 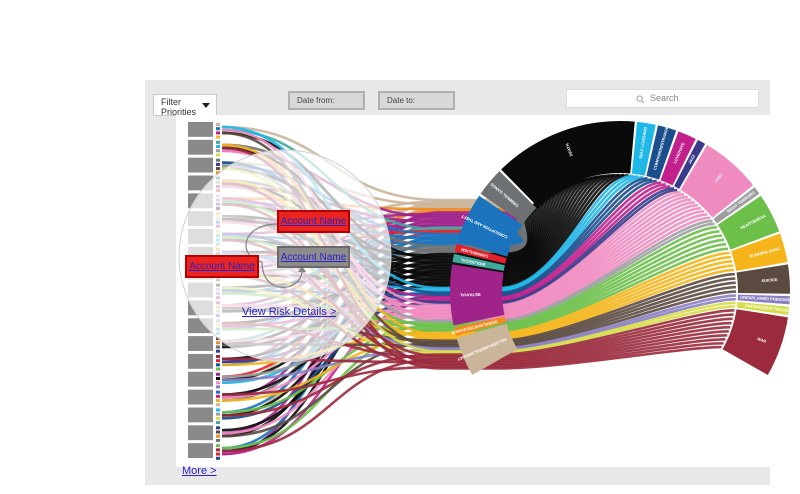 I want to click on account-name-button-left: Account Name, so click(x=222, y=266).